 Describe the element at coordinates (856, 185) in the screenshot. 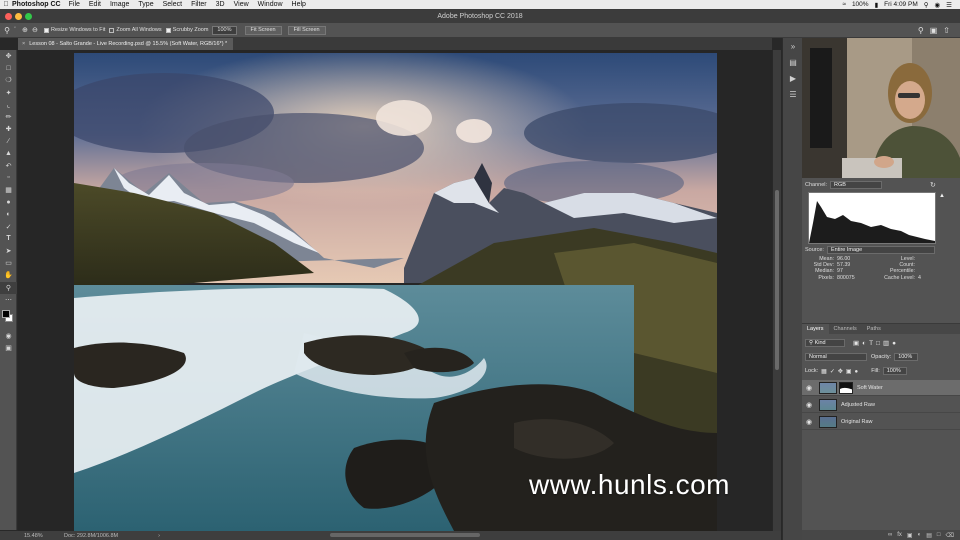

I see `channel-select: RGB` at that location.